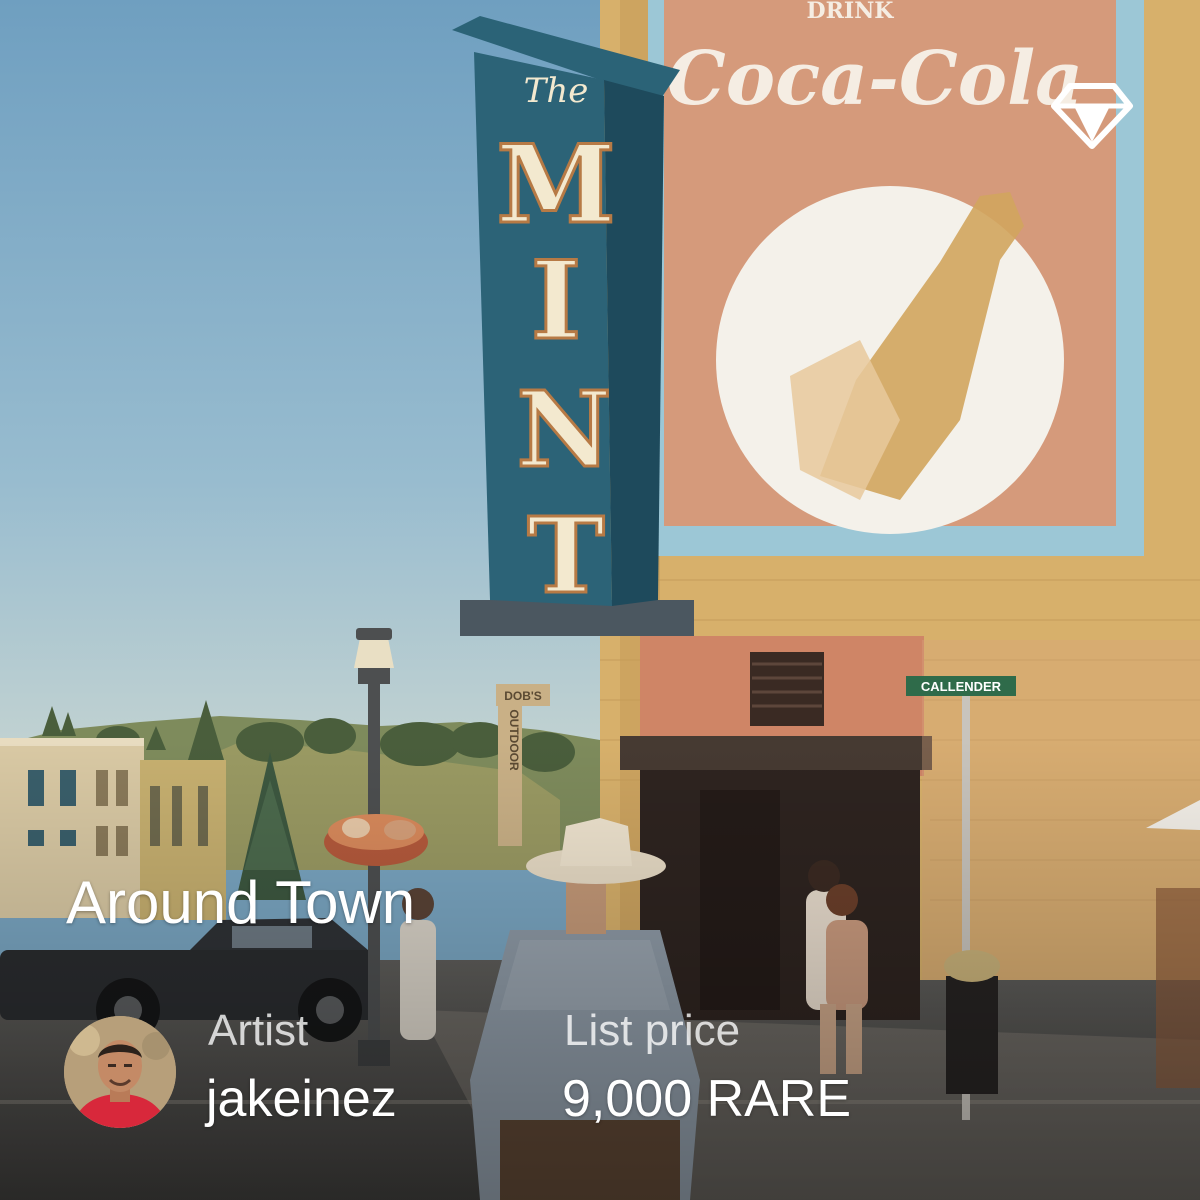 This screenshot has height=1200, width=1200. What do you see at coordinates (972, 1035) in the screenshot?
I see `planter` at bounding box center [972, 1035].